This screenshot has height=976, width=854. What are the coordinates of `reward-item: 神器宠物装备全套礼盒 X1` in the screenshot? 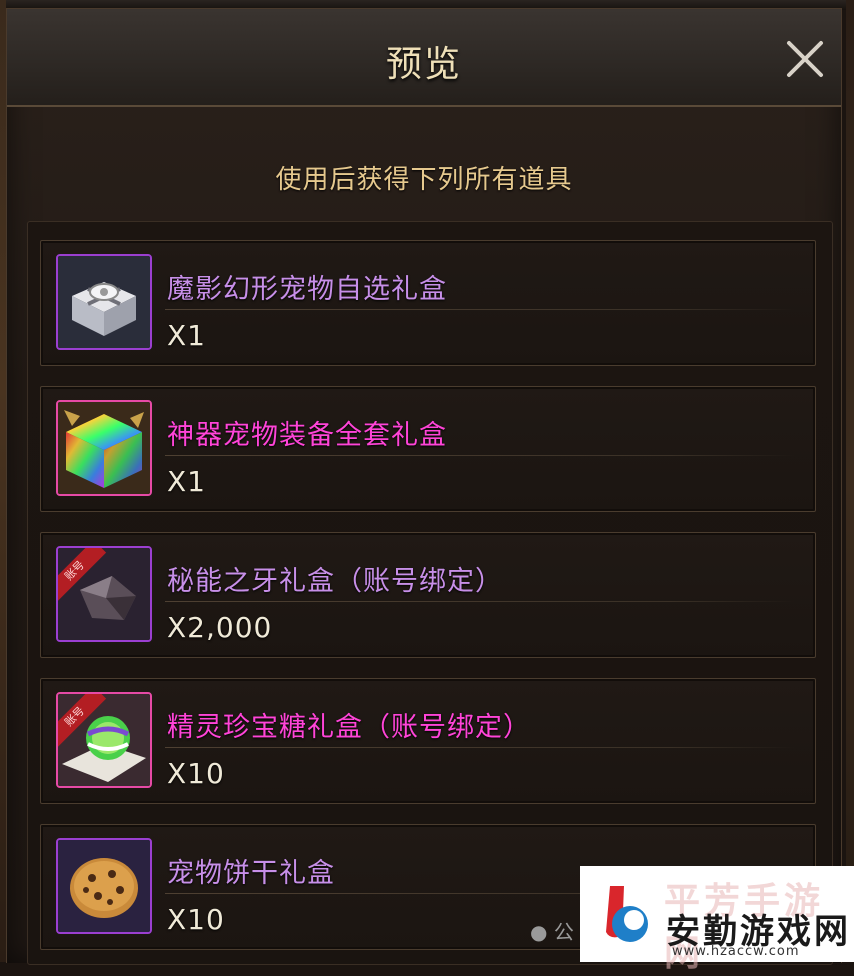 It's located at (428, 449).